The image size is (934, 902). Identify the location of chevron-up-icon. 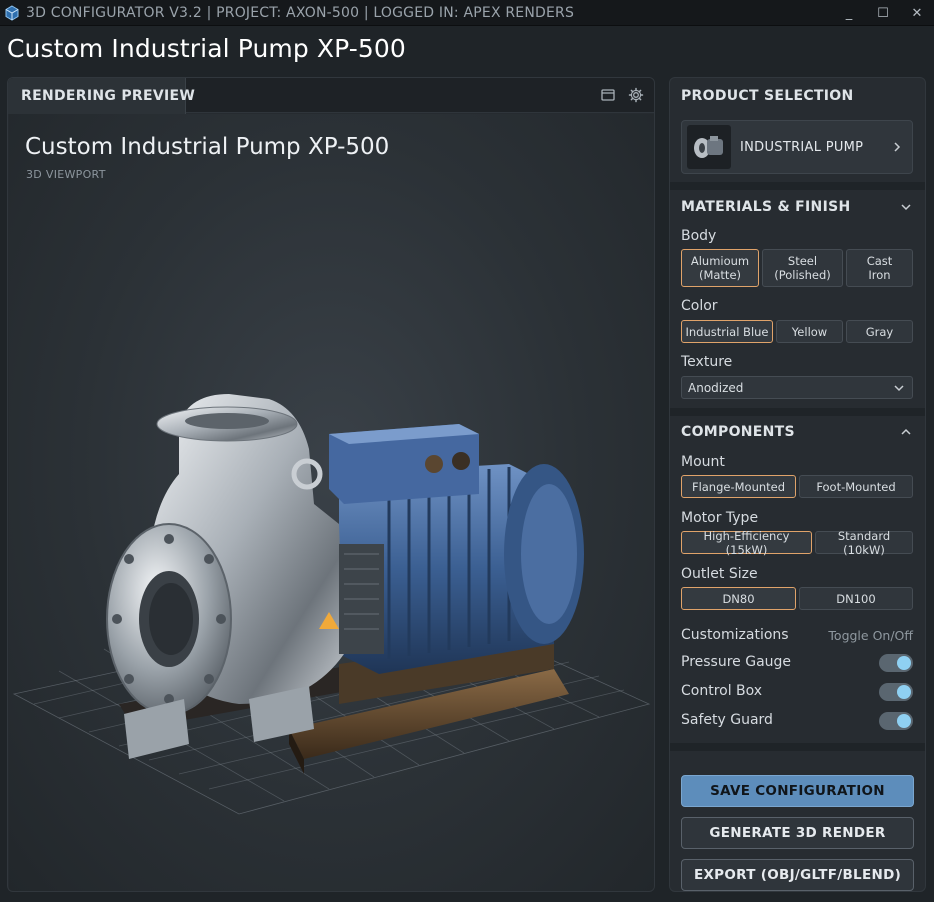
(906, 432).